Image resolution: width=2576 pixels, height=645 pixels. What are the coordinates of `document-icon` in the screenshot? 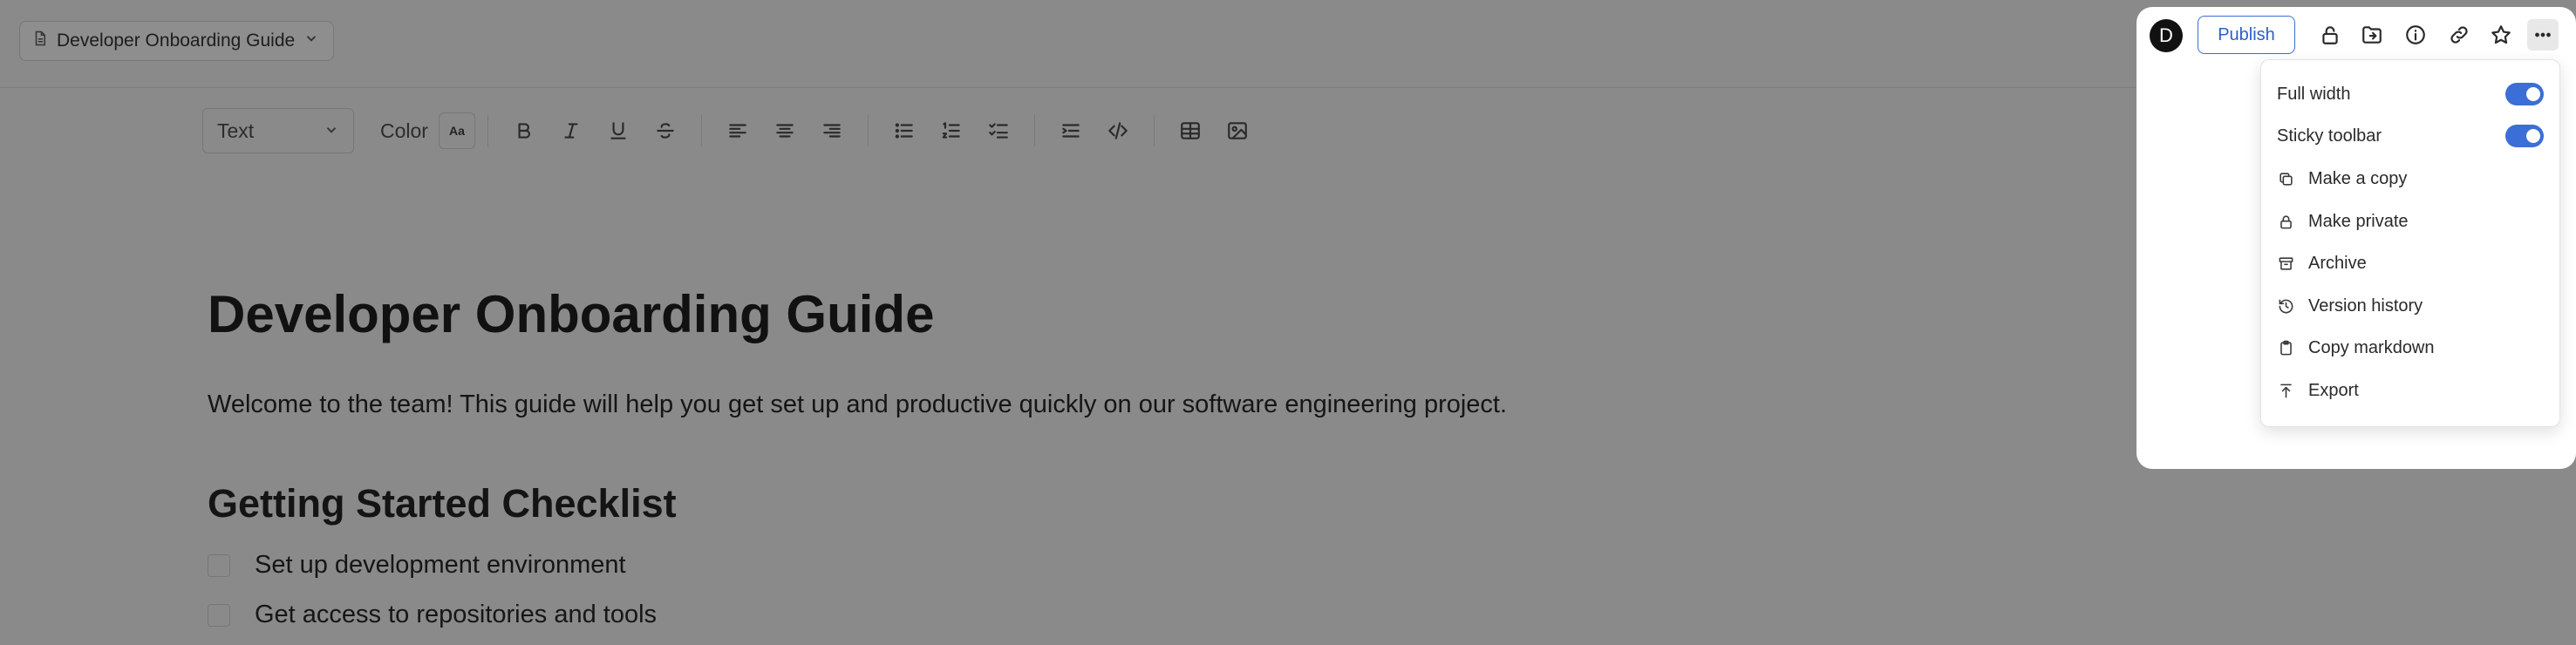 It's located at (40, 41).